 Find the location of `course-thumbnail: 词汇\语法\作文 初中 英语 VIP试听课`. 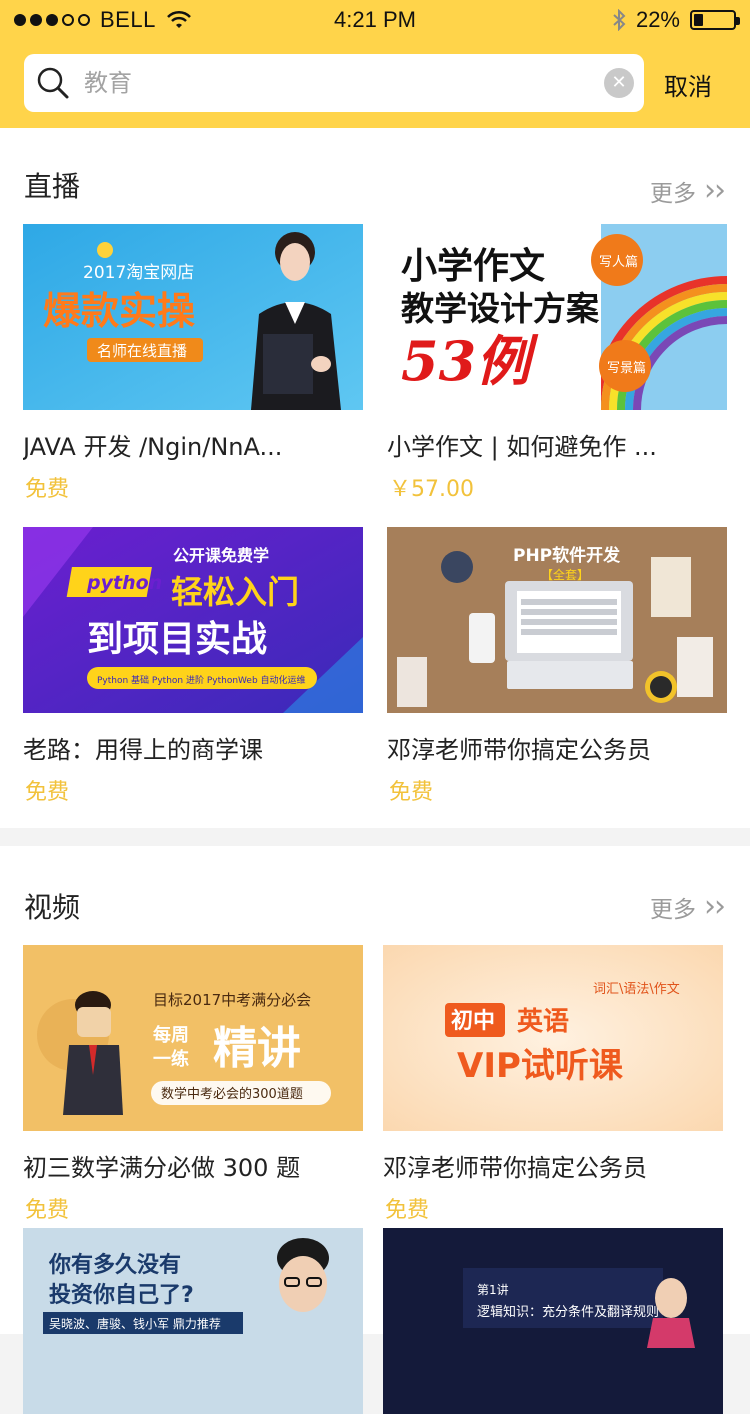

course-thumbnail: 词汇\语法\作文 初中 英语 VIP试听课 is located at coordinates (553, 1038).